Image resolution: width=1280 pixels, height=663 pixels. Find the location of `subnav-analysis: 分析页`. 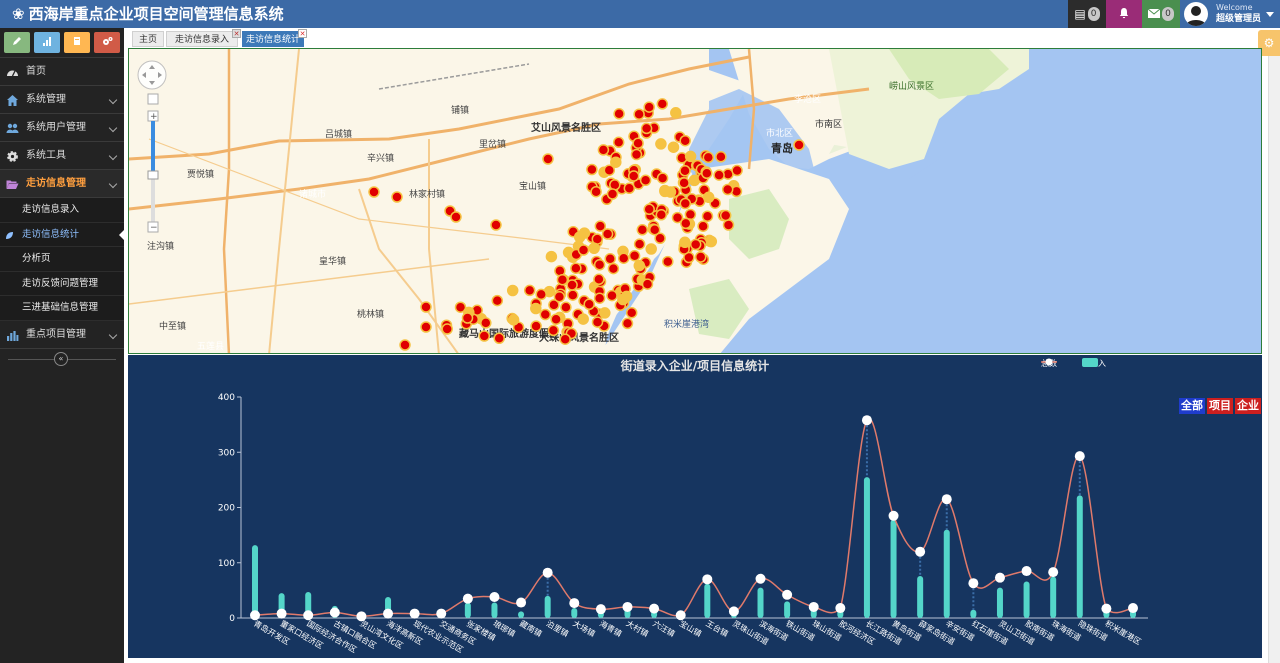

subnav-analysis: 分析页 is located at coordinates (62, 259).